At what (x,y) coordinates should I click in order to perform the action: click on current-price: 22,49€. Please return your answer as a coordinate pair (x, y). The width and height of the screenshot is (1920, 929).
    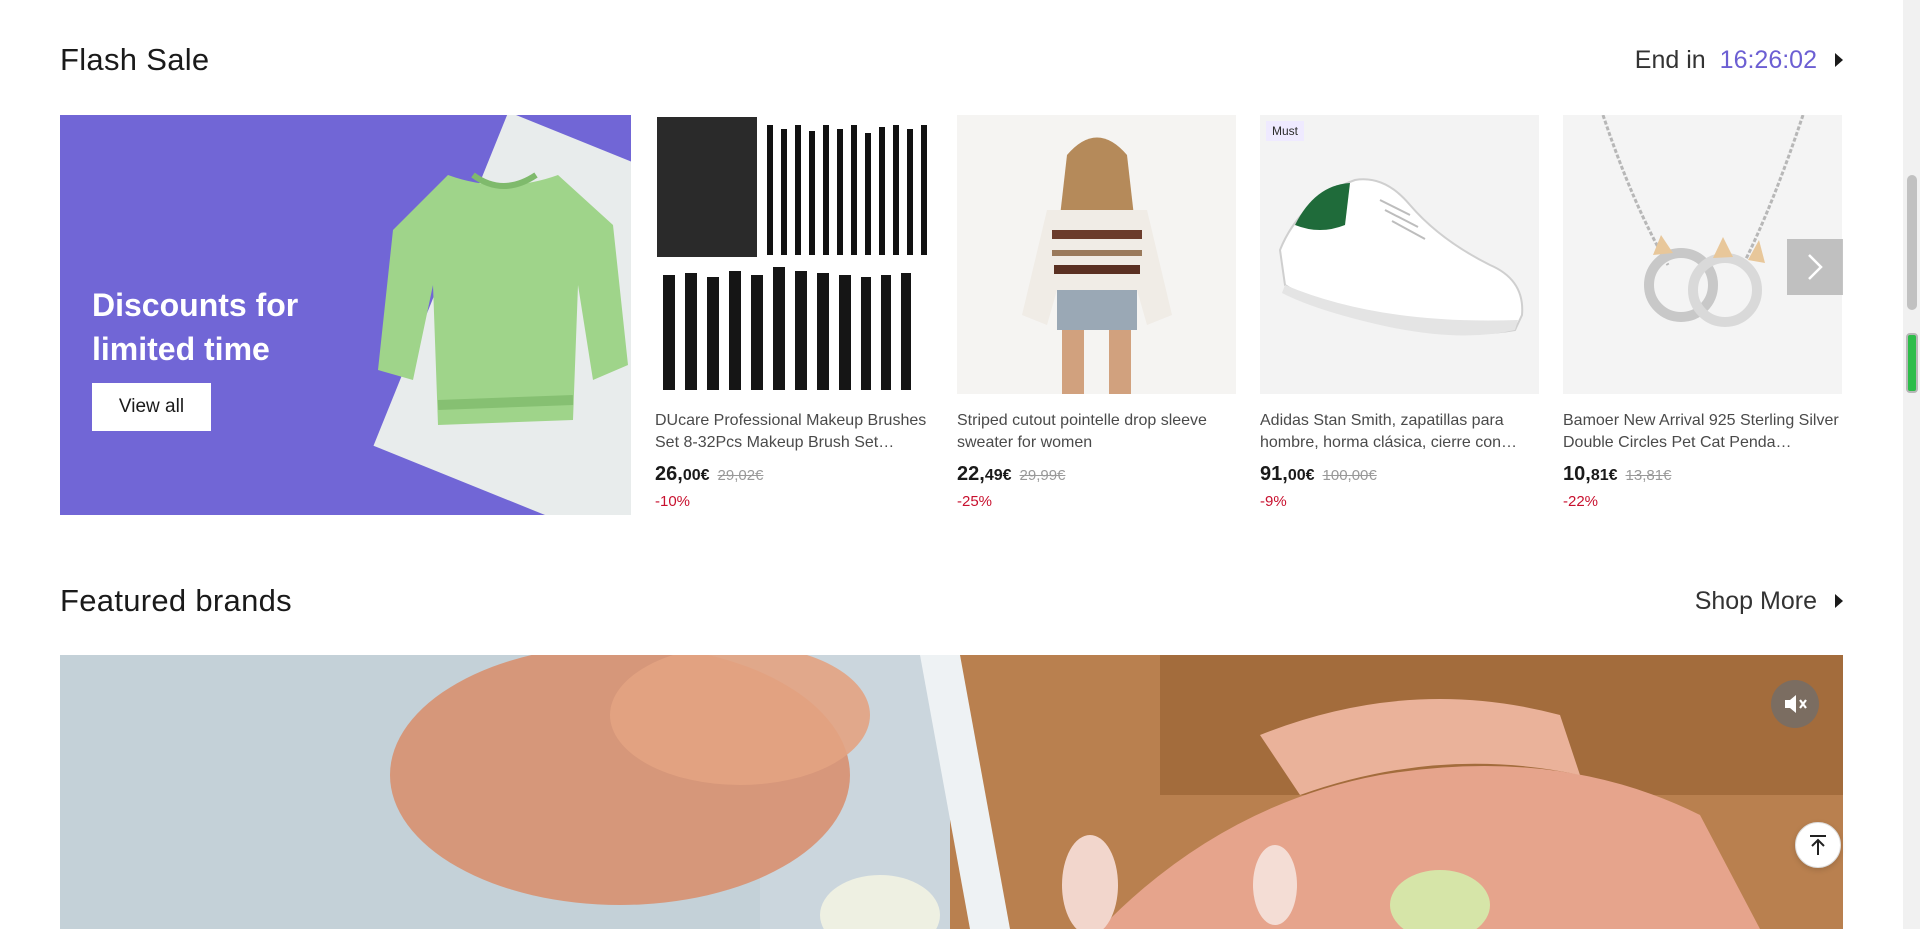
    Looking at the image, I should click on (984, 474).